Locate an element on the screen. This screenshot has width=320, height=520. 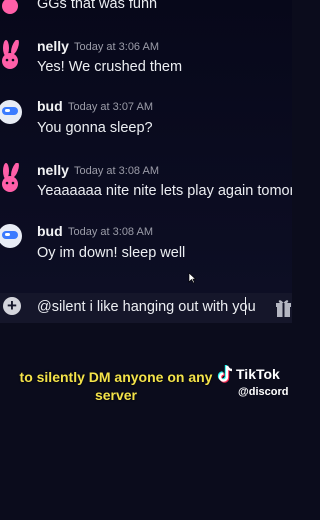
tiktok-handle: @discord is located at coordinates (263, 392).